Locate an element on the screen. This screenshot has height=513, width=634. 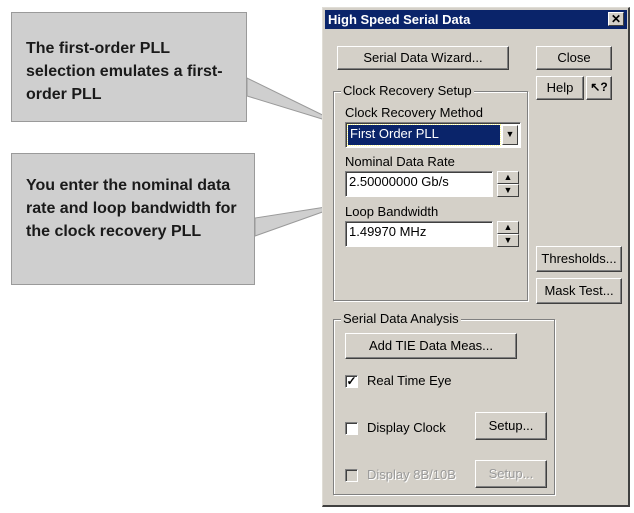
serial-data-analysis-label: Serial Data Analysis is located at coordinates (401, 318).